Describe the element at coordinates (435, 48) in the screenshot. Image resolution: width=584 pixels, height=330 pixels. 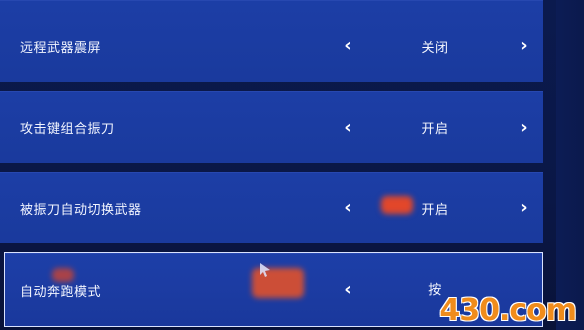
I see `setting-value-ranged-weapon-shake: 关闭` at that location.